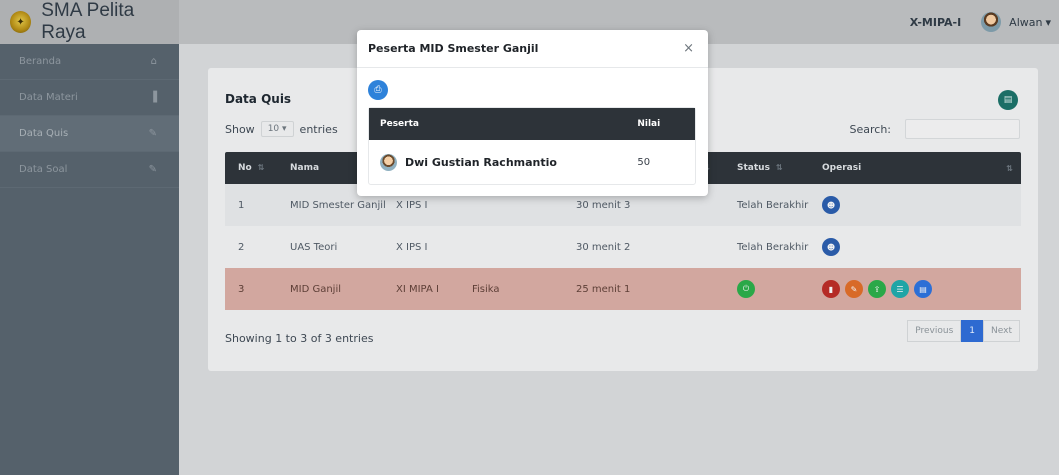  What do you see at coordinates (644, 162) in the screenshot?
I see `participant-score: 50` at bounding box center [644, 162].